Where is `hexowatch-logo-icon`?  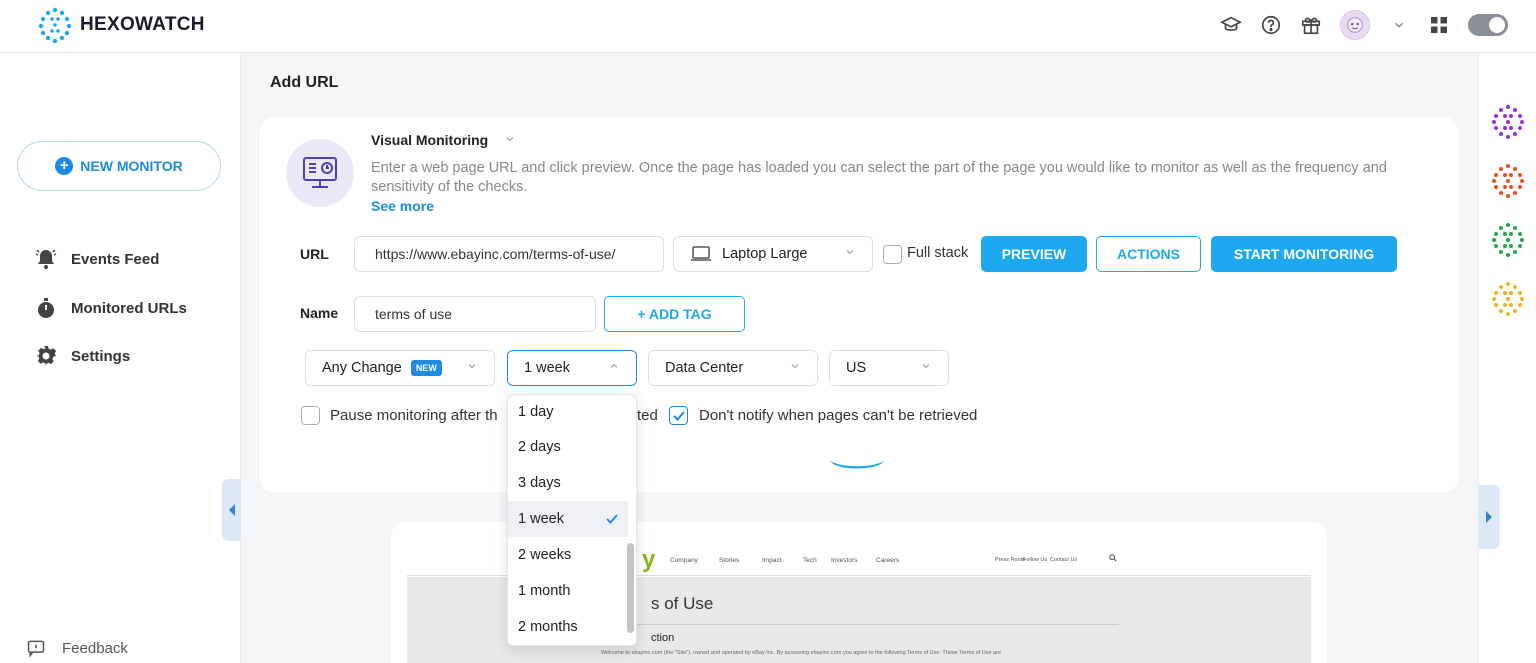
hexowatch-logo-icon is located at coordinates (55, 25).